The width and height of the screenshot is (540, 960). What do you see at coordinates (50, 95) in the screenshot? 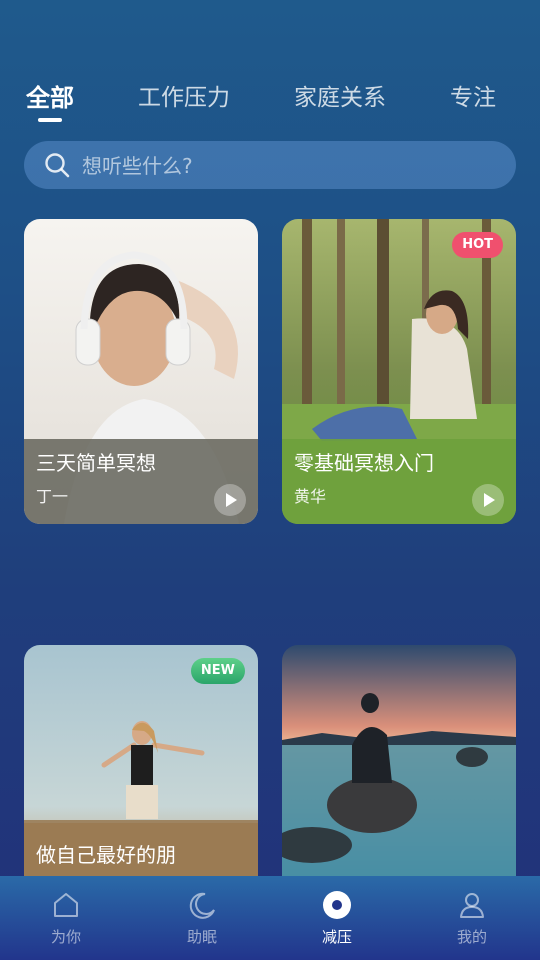
I see `tab-all: 全部` at bounding box center [50, 95].